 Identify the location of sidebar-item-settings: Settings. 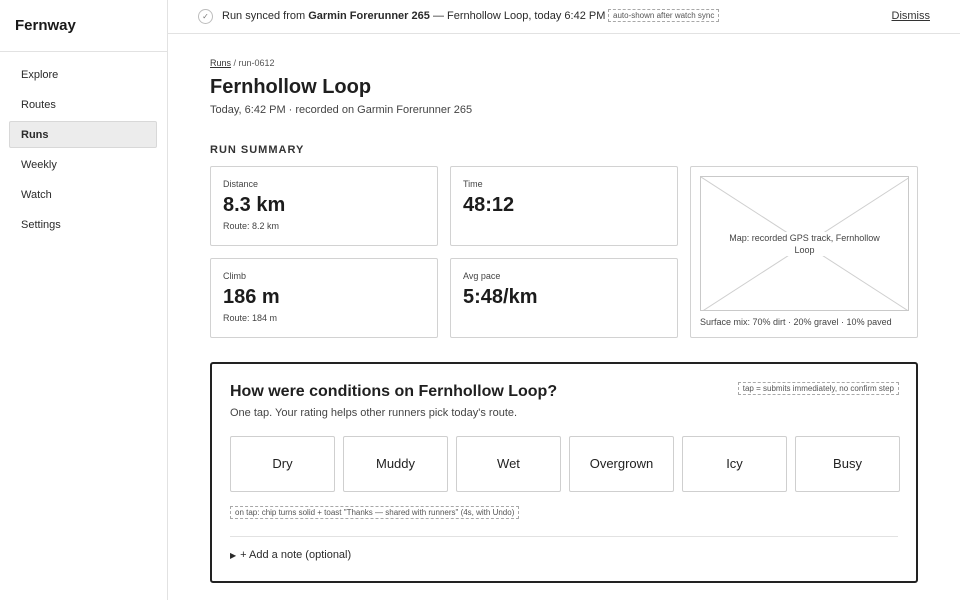
(83, 224).